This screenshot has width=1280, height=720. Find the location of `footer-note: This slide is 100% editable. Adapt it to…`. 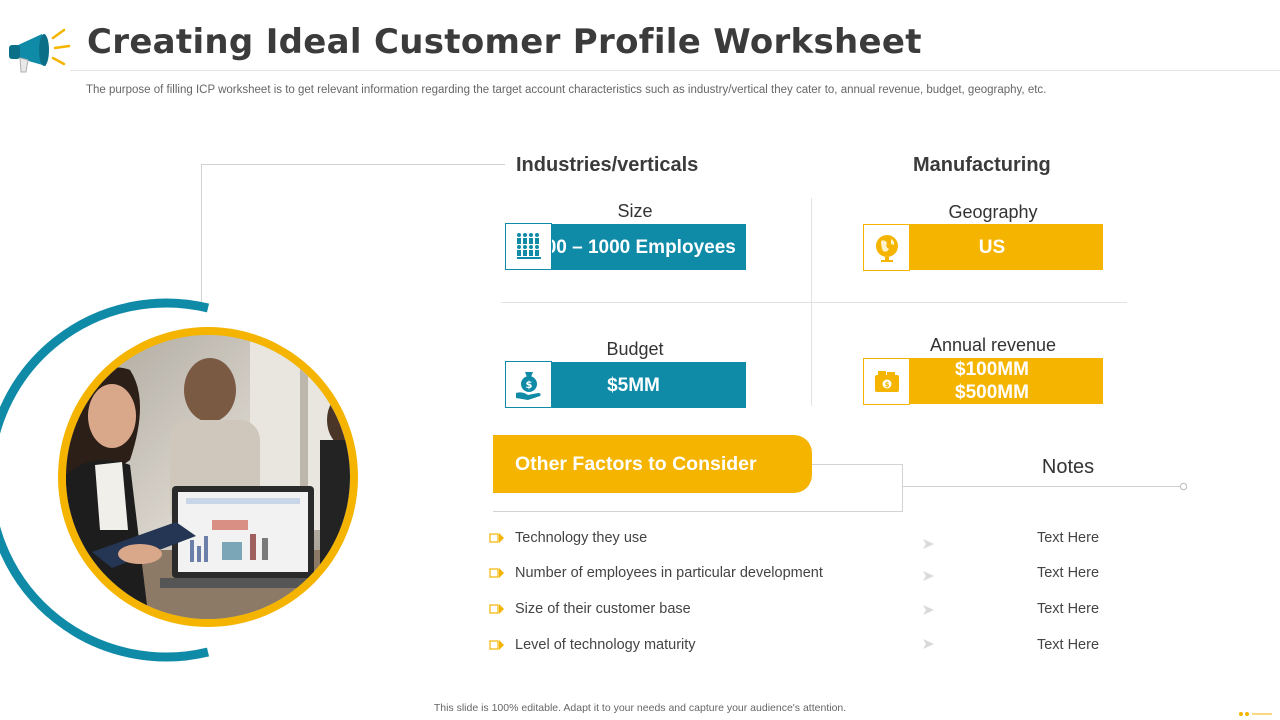

footer-note: This slide is 100% editable. Adapt it to… is located at coordinates (640, 708).